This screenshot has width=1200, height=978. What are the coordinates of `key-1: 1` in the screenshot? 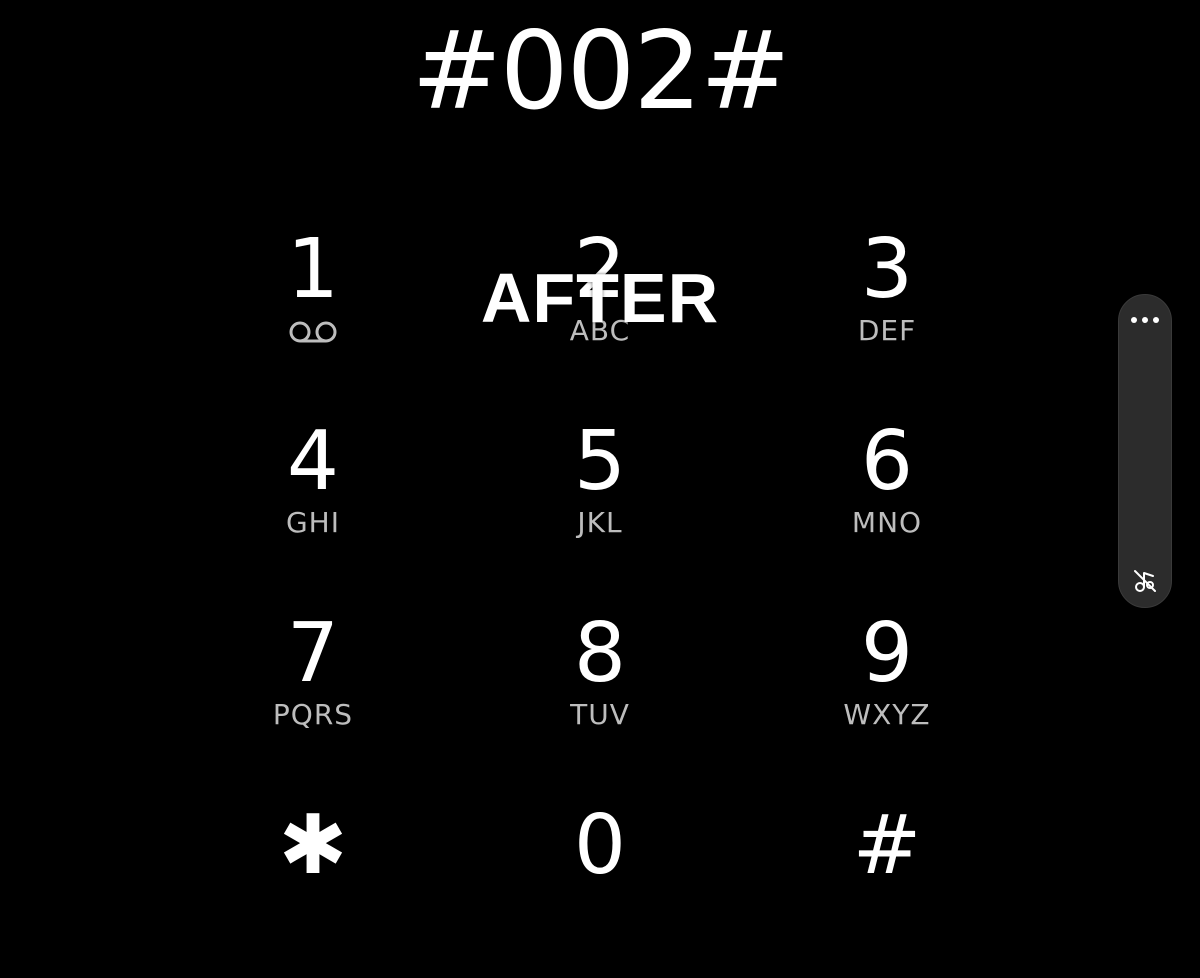 It's located at (313, 312).